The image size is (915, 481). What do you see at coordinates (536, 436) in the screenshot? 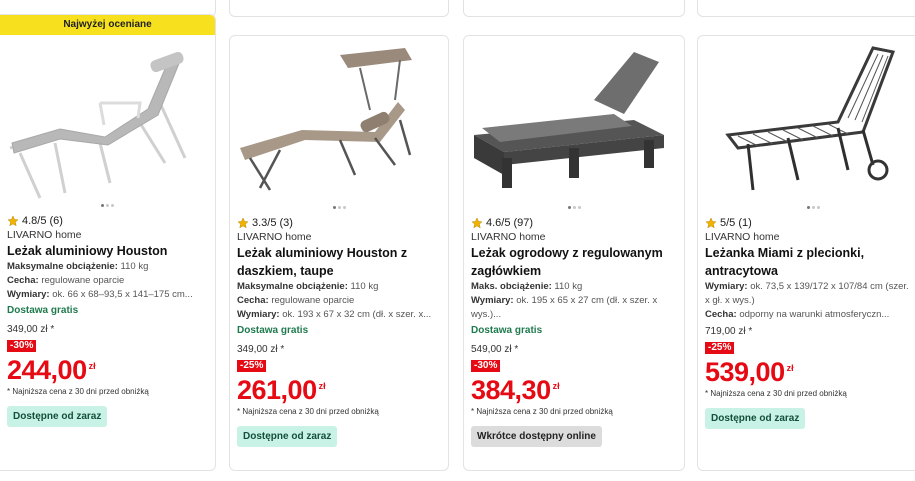
I see `availability-badge: Wkrótce dostępny online` at bounding box center [536, 436].